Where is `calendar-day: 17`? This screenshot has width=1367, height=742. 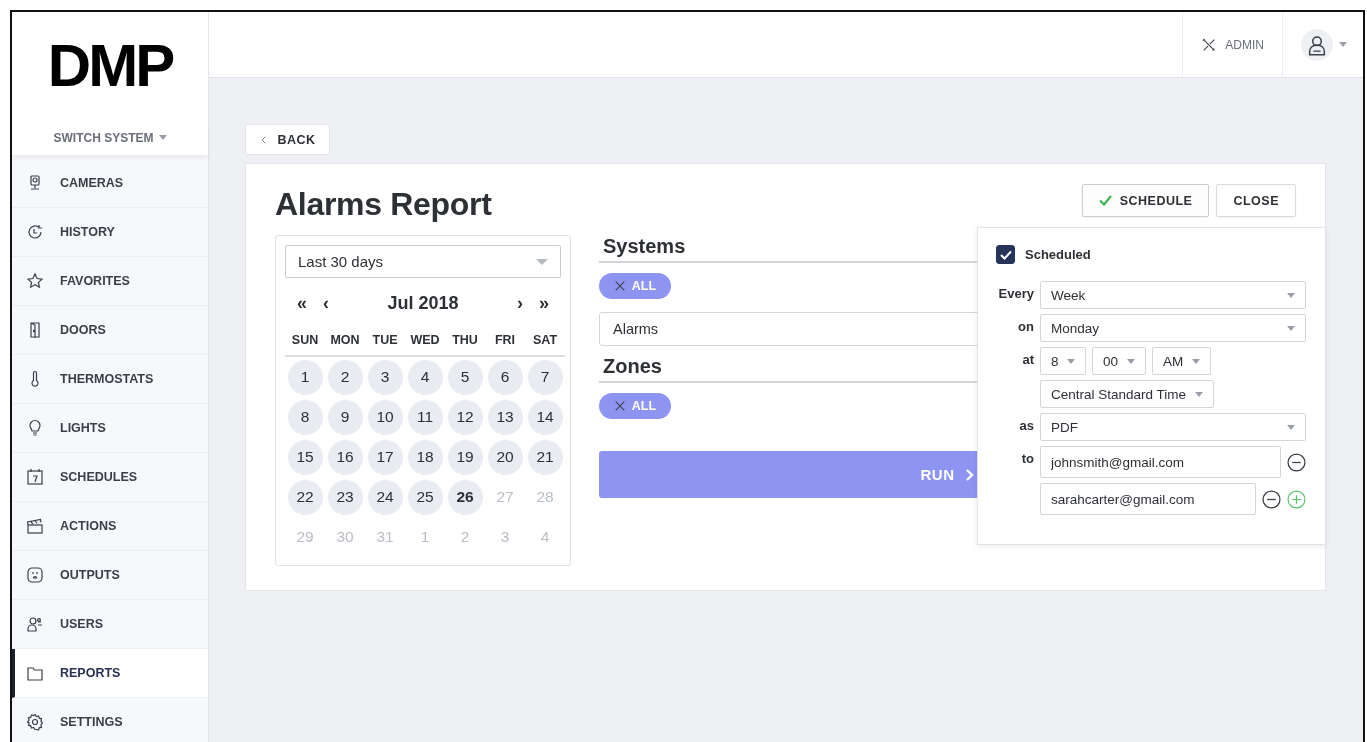 calendar-day: 17 is located at coordinates (385, 457).